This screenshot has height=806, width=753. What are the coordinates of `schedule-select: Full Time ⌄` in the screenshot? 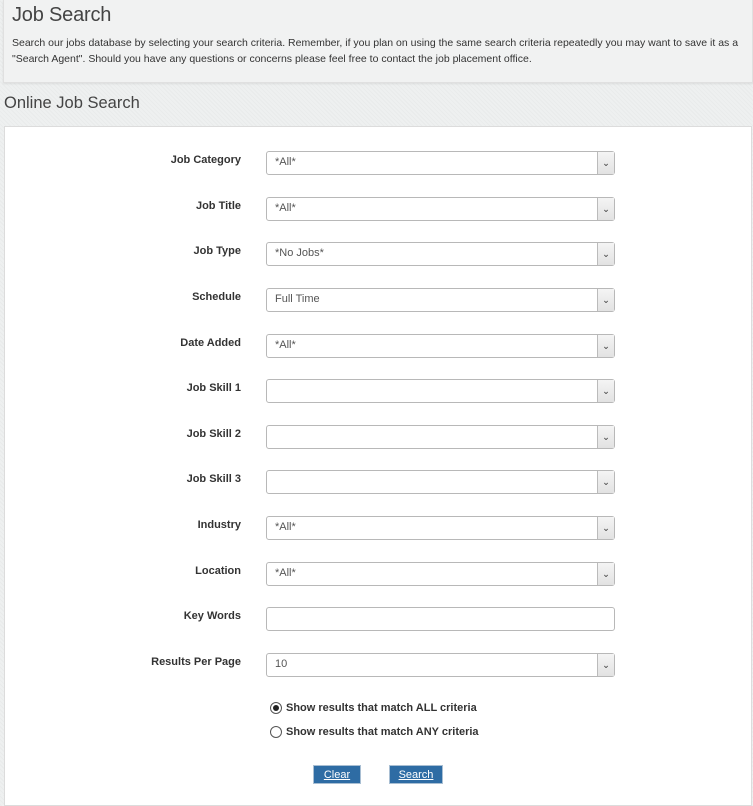 It's located at (440, 300).